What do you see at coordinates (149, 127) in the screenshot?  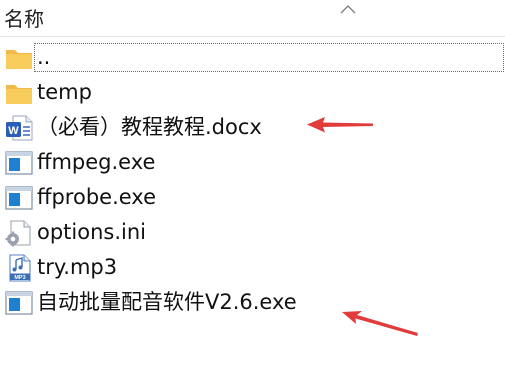 I see `file-name: （必看）教程教程.docx` at bounding box center [149, 127].